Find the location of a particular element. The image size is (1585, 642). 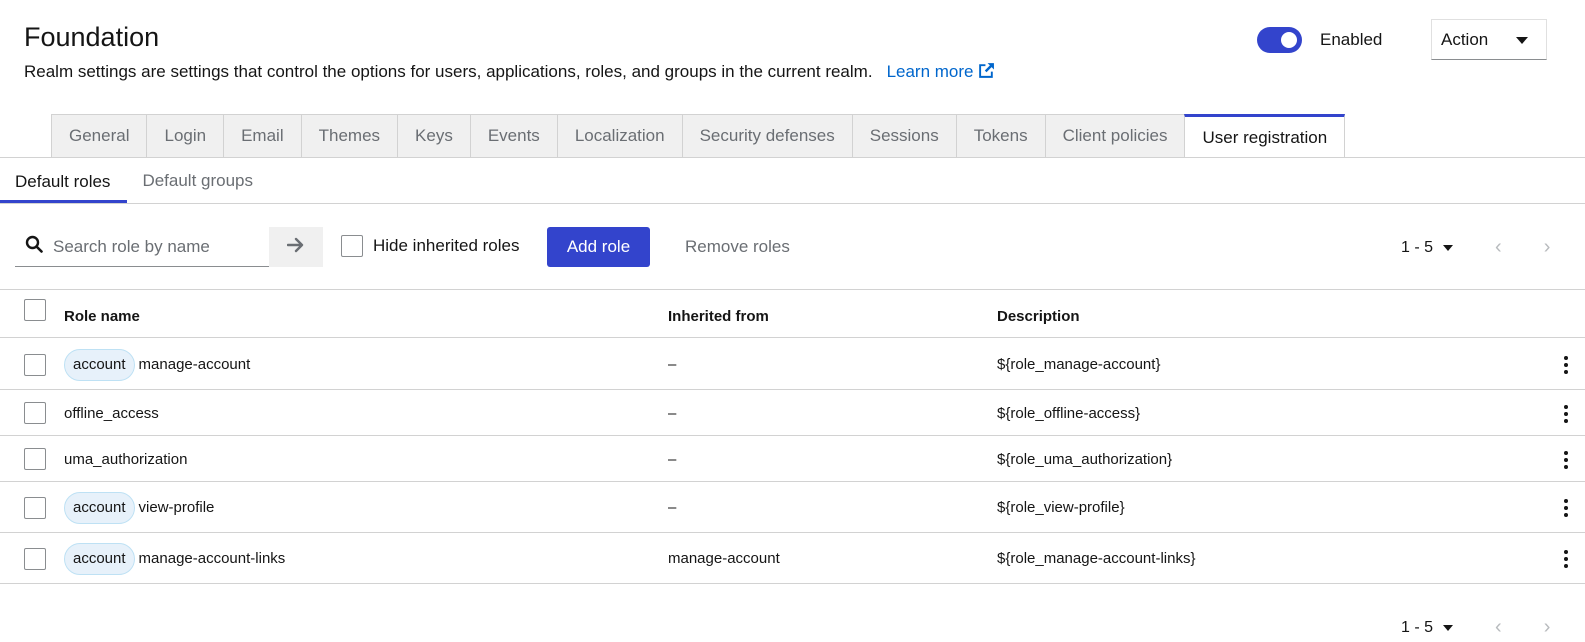

role-name: manage-account-links is located at coordinates (212, 558).